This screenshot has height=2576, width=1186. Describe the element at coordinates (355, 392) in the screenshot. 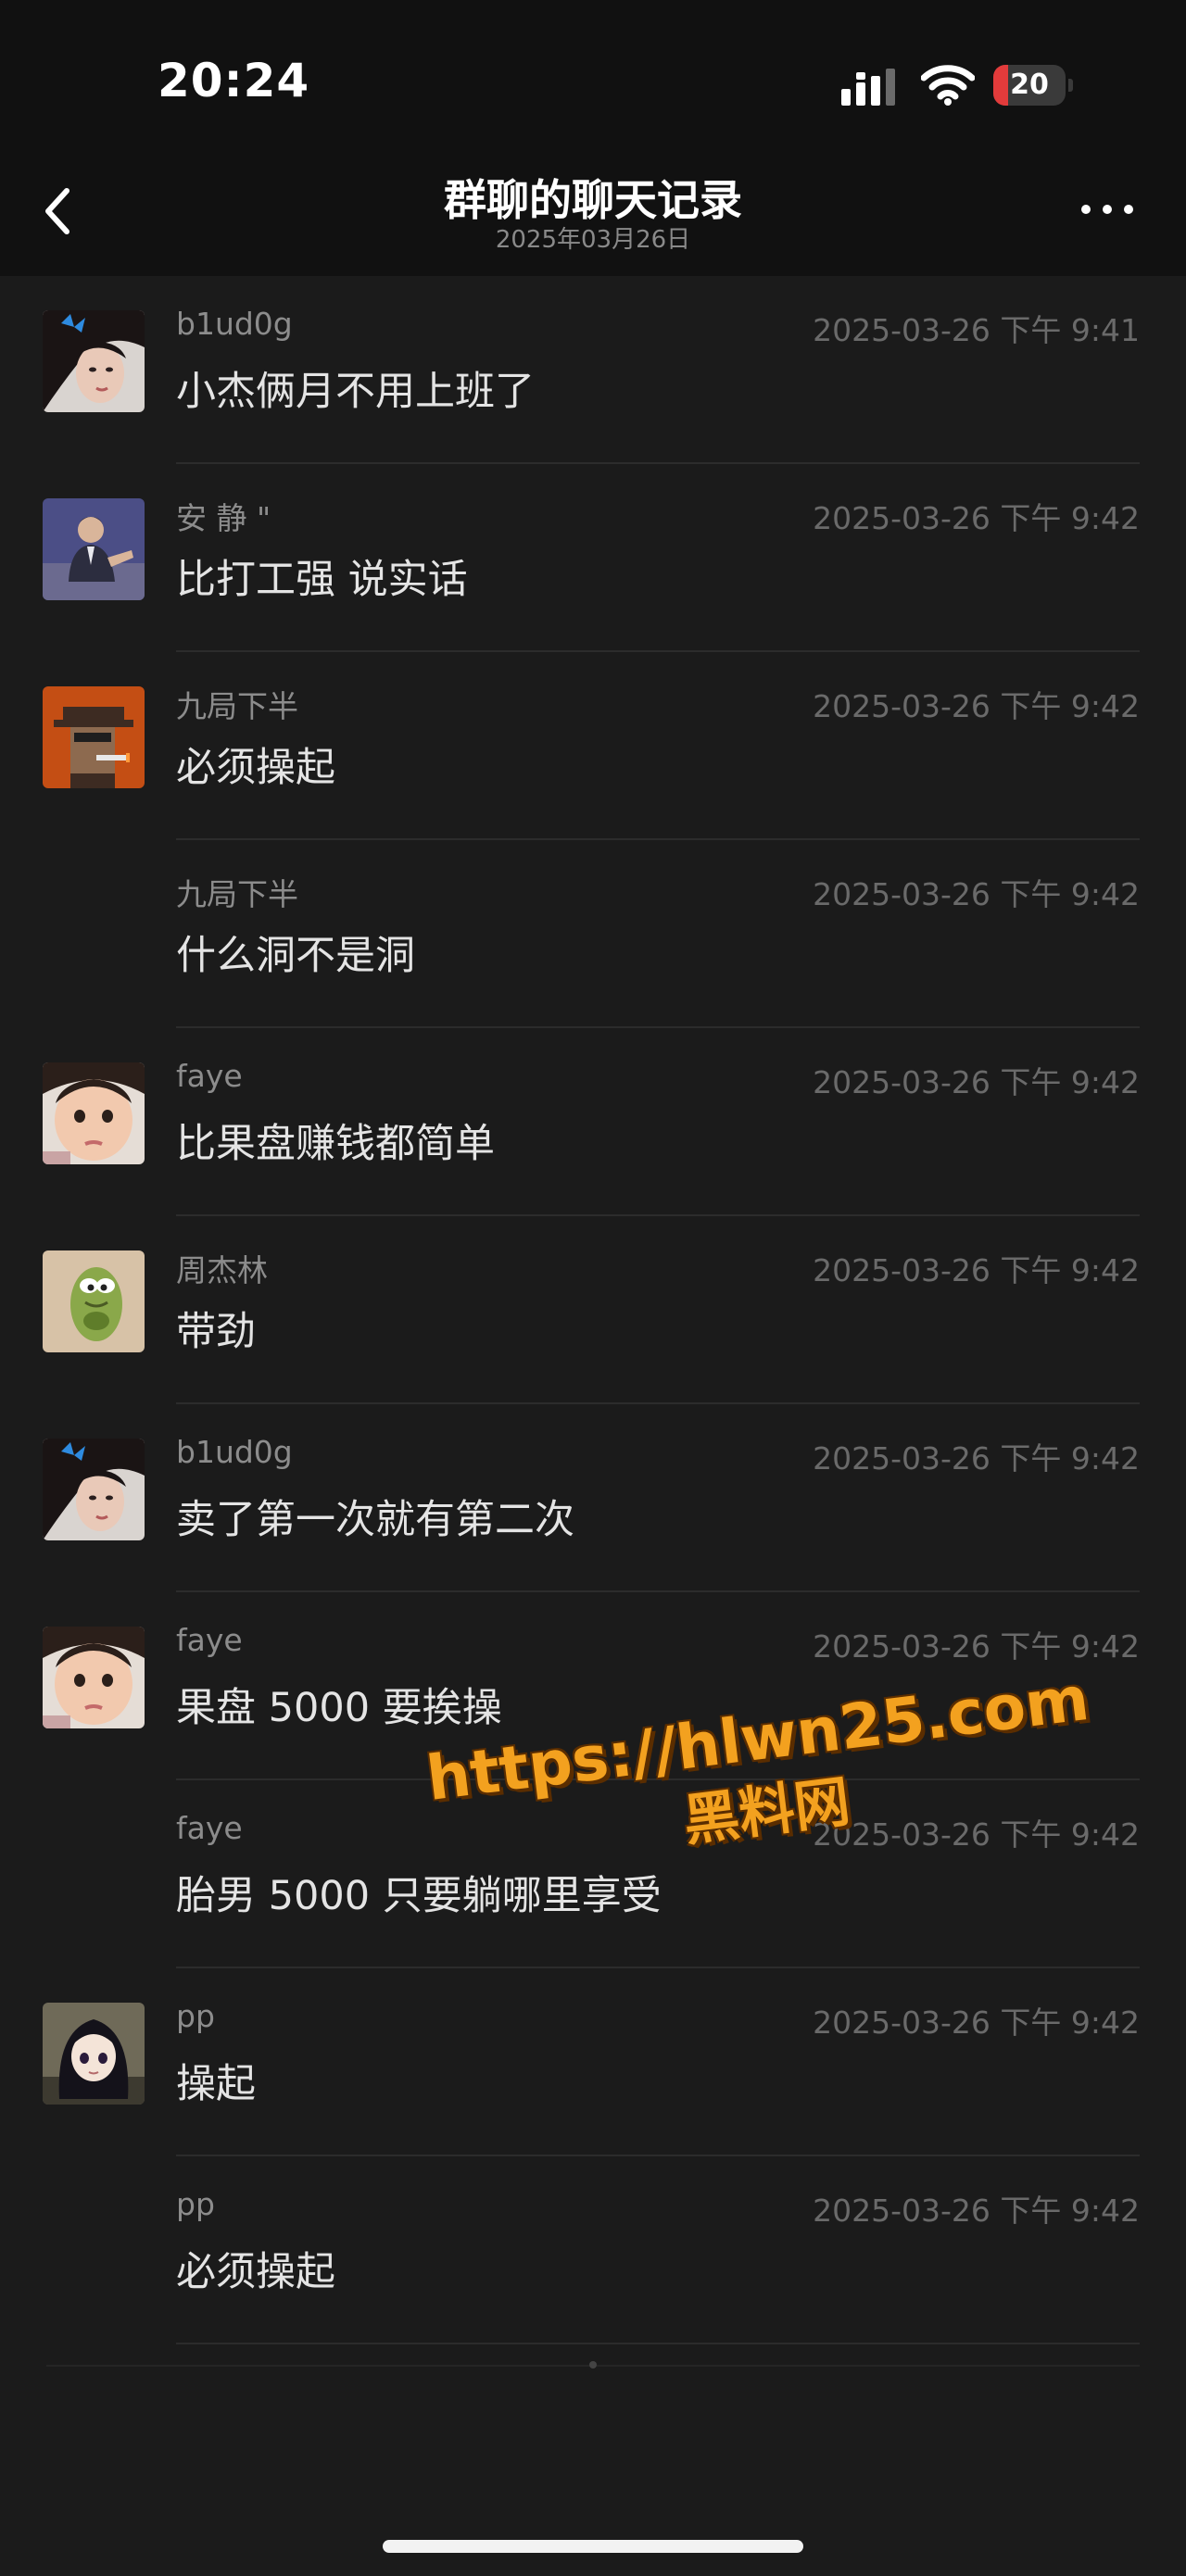

I see `message-text: 小杰俩月不用上班了` at that location.